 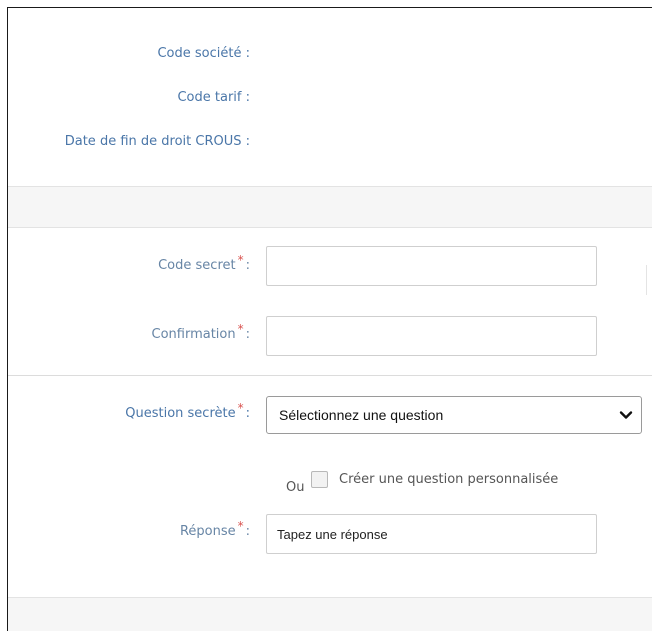 What do you see at coordinates (431, 534) in the screenshot?
I see `reponse-input` at bounding box center [431, 534].